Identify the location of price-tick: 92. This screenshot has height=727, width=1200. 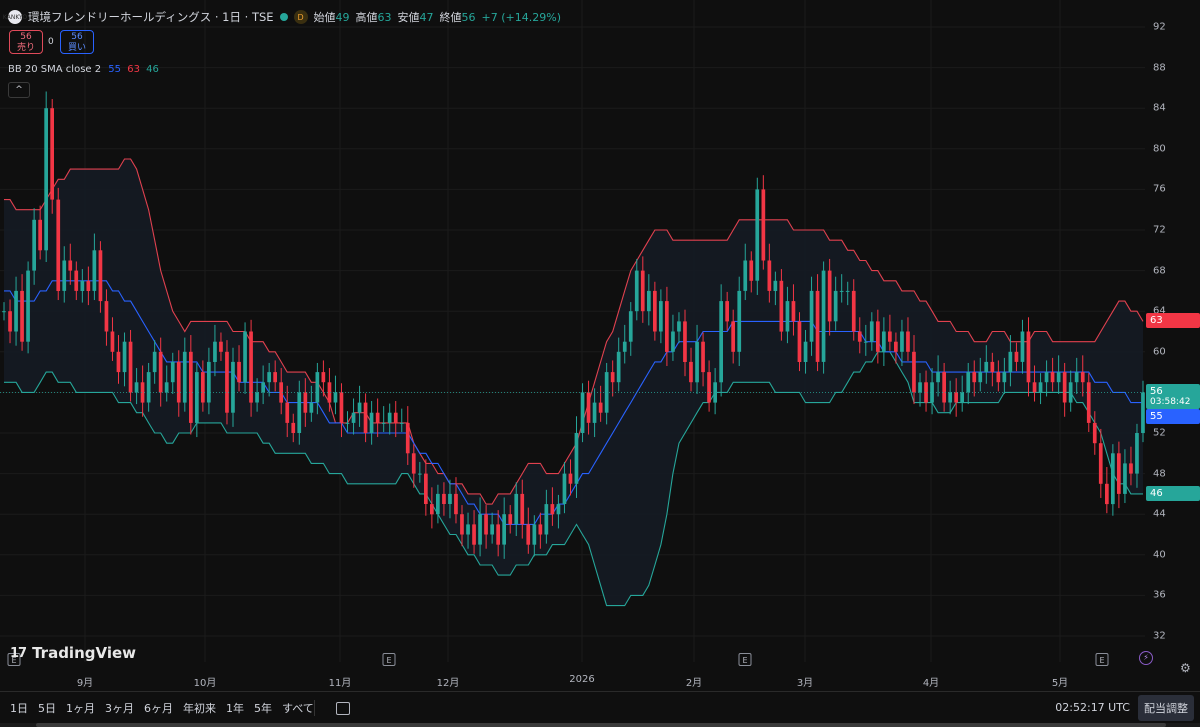
(1159, 27).